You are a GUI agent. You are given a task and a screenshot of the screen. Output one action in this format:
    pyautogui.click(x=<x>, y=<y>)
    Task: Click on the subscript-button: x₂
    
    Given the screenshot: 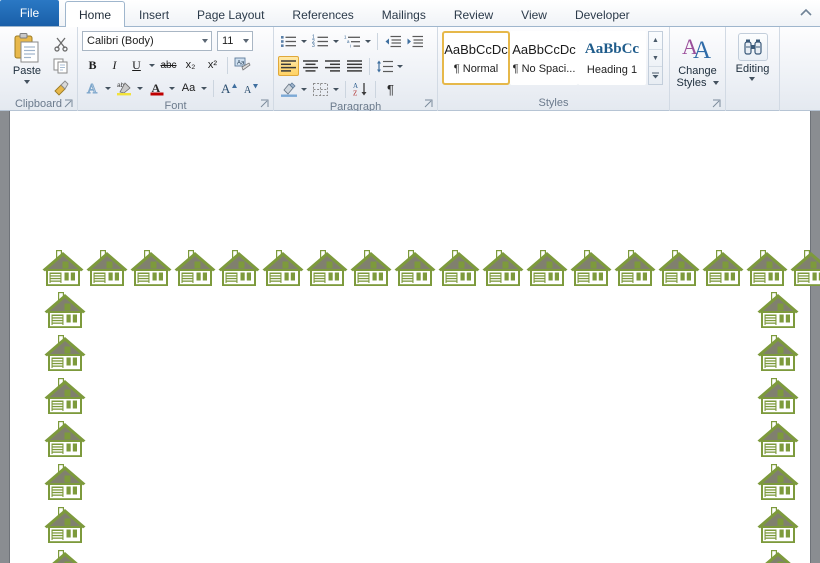 What is the action you would take?
    pyautogui.click(x=190, y=65)
    